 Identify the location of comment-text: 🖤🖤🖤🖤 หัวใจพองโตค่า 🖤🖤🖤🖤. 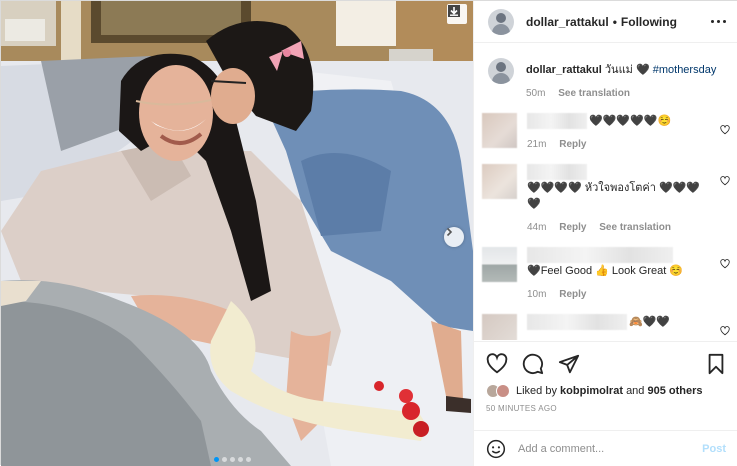
(614, 196).